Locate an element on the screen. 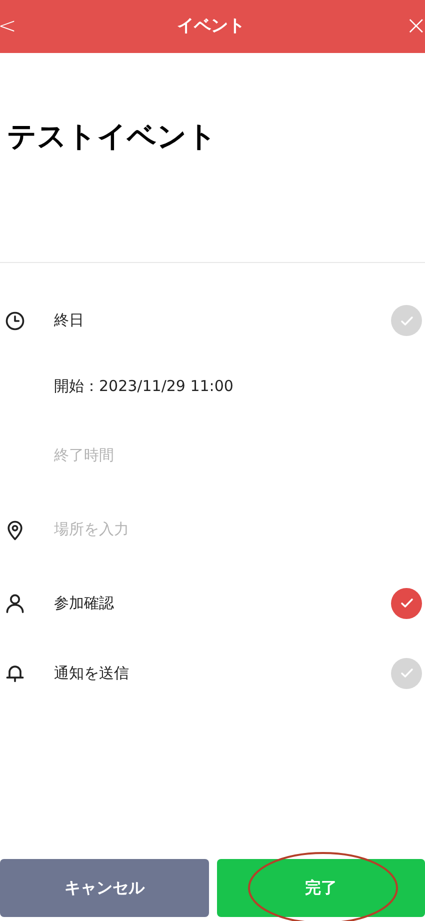 The height and width of the screenshot is (921, 425). end-time-field: 終了時間 is located at coordinates (154, 455).